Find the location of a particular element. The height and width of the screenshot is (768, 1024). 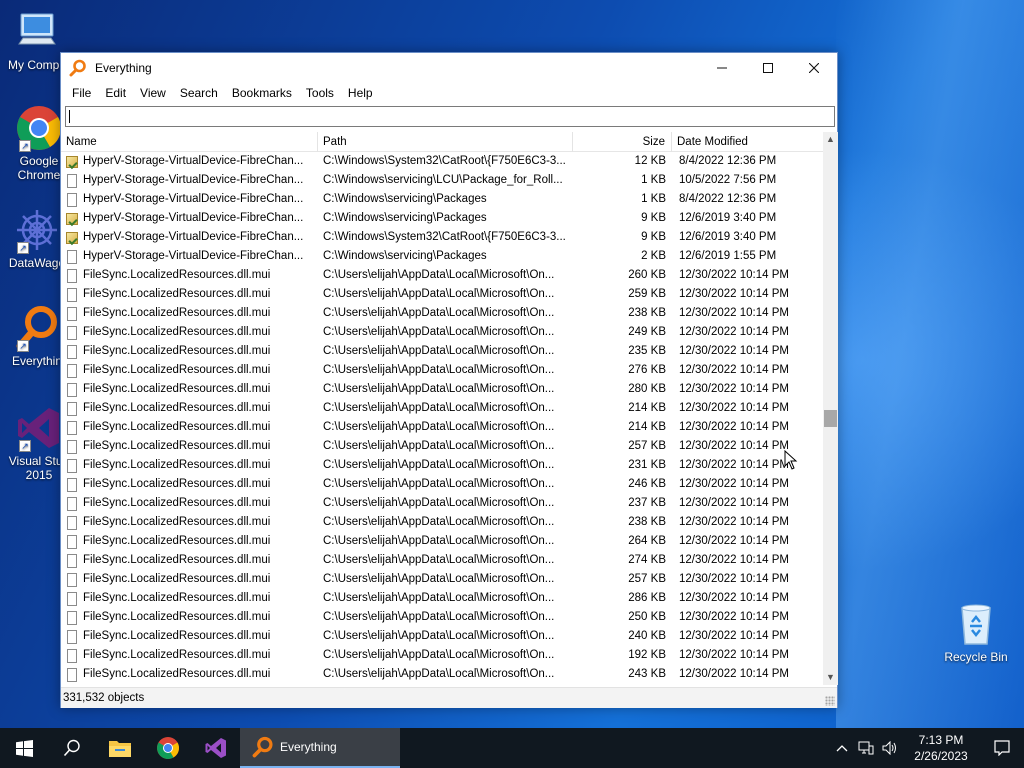

title-bar: Everything is located at coordinates (449, 68).